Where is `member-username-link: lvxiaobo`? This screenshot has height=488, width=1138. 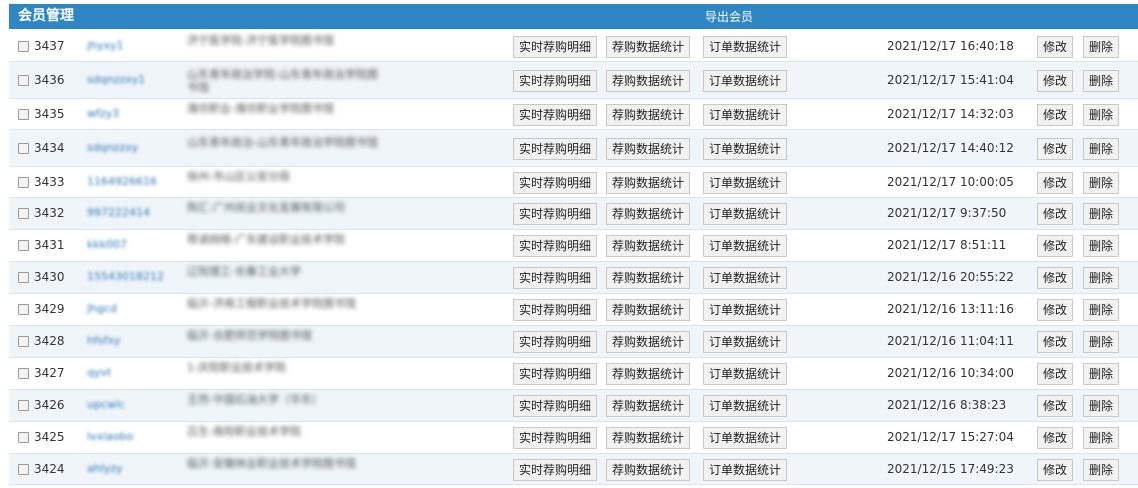
member-username-link: lvxiaobo is located at coordinates (131, 437).